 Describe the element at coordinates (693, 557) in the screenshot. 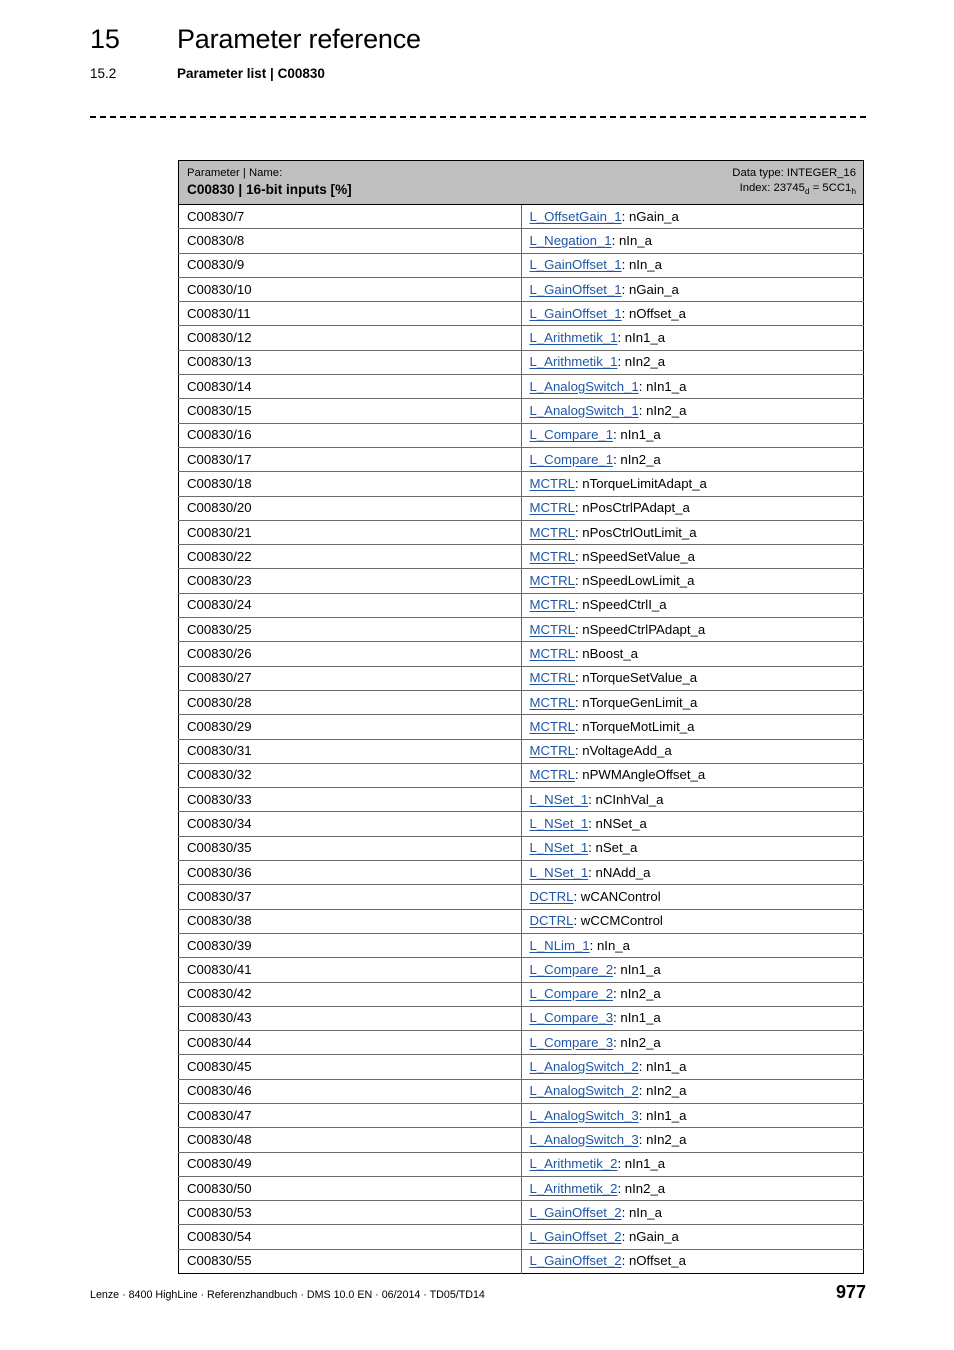

I see `parameter-name-text: MCTRL: nSpeedSetValue_a` at that location.